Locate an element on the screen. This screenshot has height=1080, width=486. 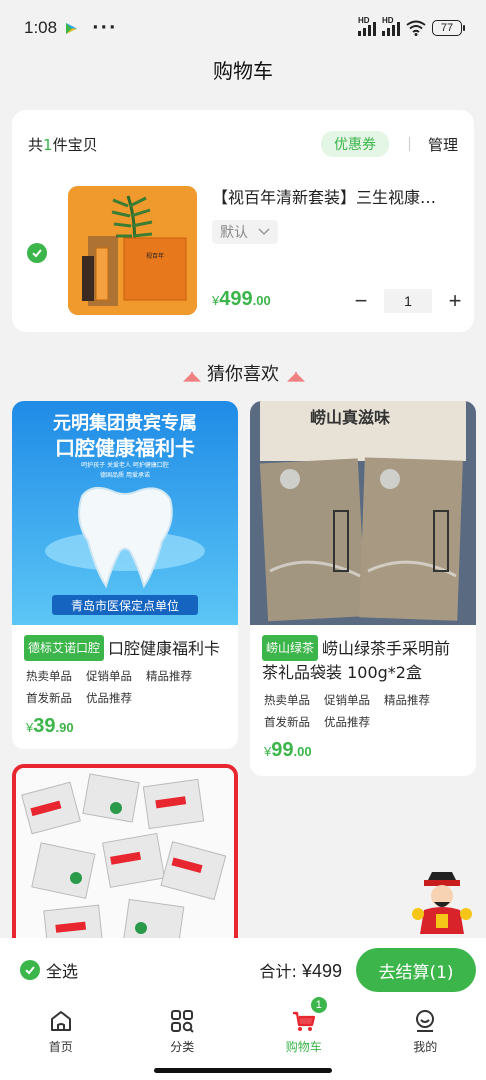
svg-text: 视百年 is located at coordinates (155, 256).